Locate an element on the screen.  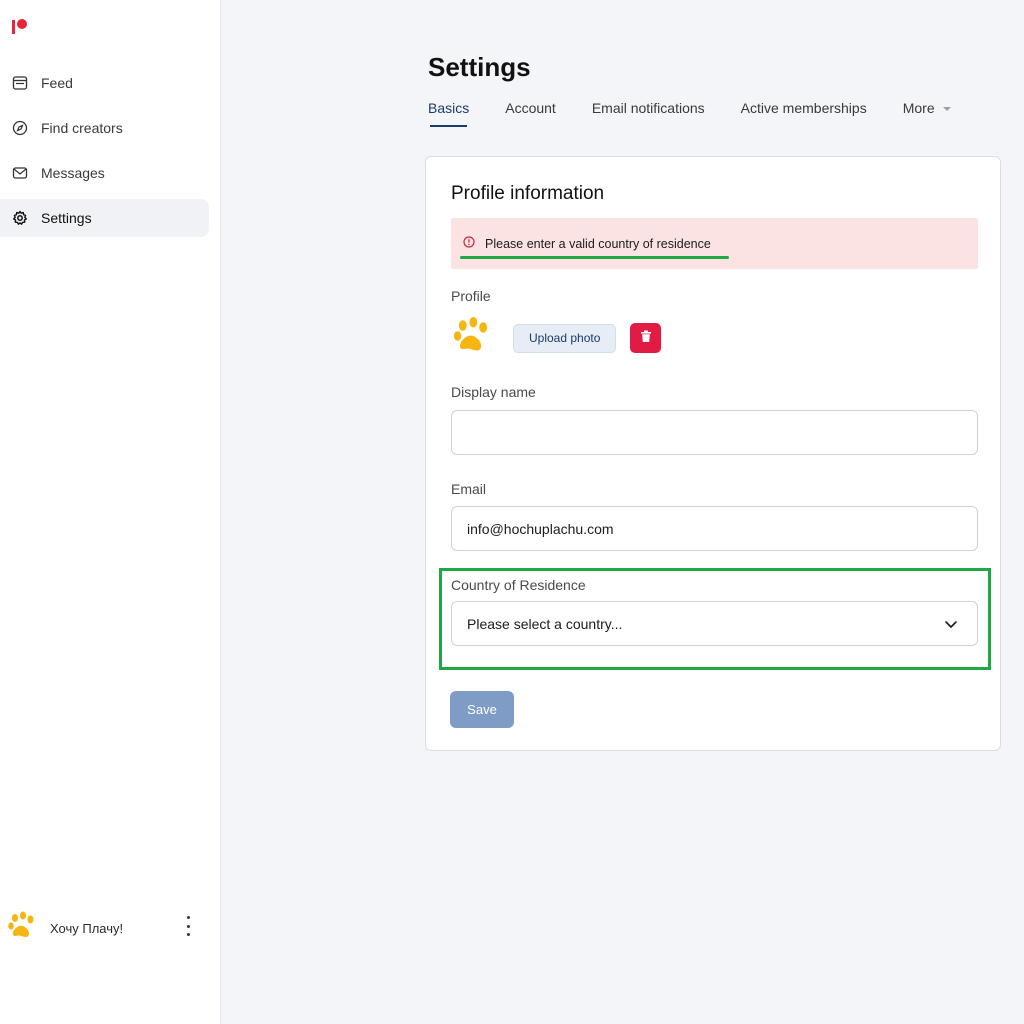
sidebar-item-settings: Settings is located at coordinates (104, 218).